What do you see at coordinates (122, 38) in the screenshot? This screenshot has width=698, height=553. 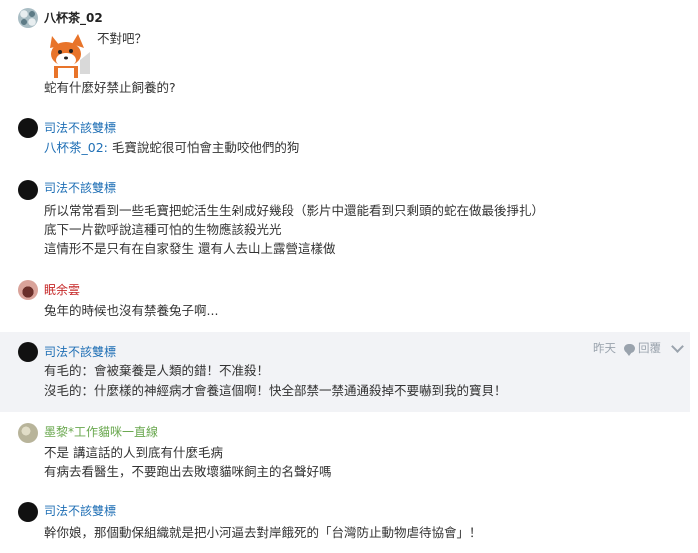 I see `sticker-caption: 不對吧？` at bounding box center [122, 38].